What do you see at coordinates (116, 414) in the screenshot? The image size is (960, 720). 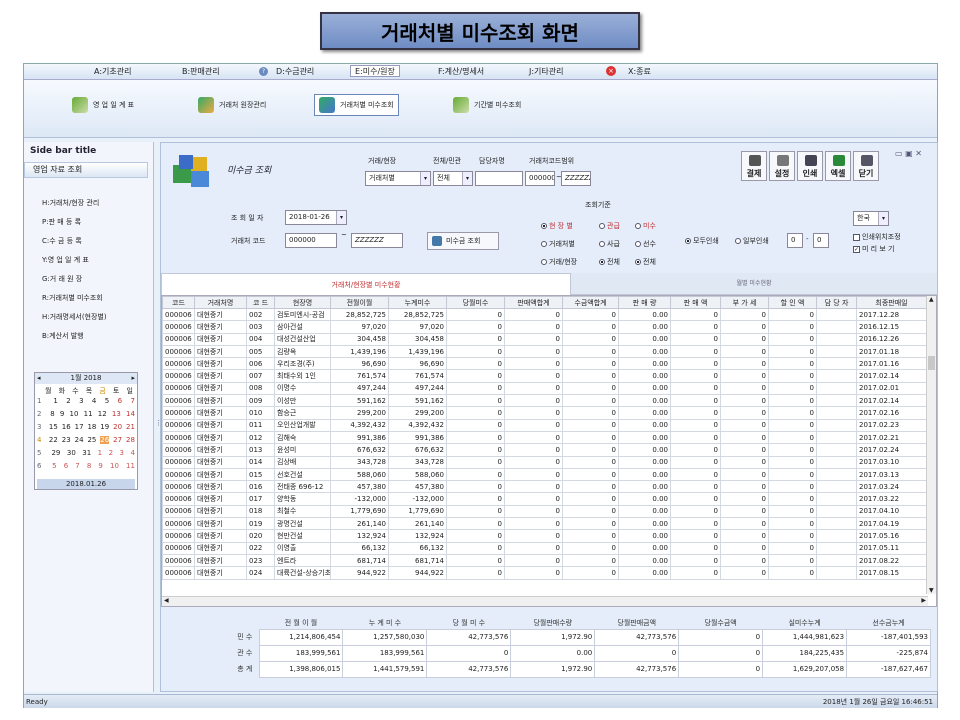 I see `calendar-day: 13` at bounding box center [116, 414].